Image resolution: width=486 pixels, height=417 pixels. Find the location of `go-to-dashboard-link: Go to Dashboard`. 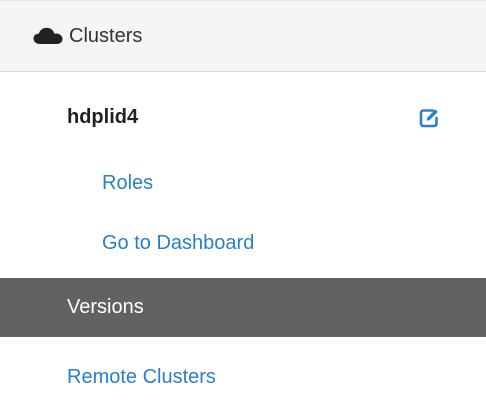

go-to-dashboard-link: Go to Dashboard is located at coordinates (178, 243).